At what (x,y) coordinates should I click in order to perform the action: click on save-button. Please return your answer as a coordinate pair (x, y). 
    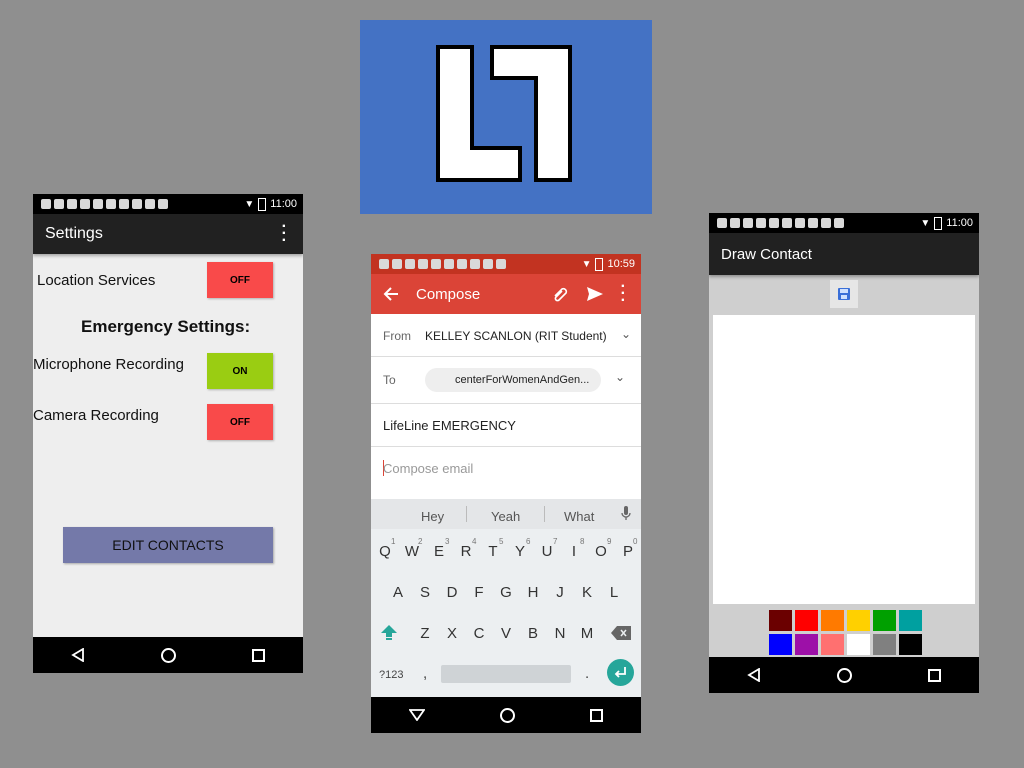
    Looking at the image, I should click on (844, 294).